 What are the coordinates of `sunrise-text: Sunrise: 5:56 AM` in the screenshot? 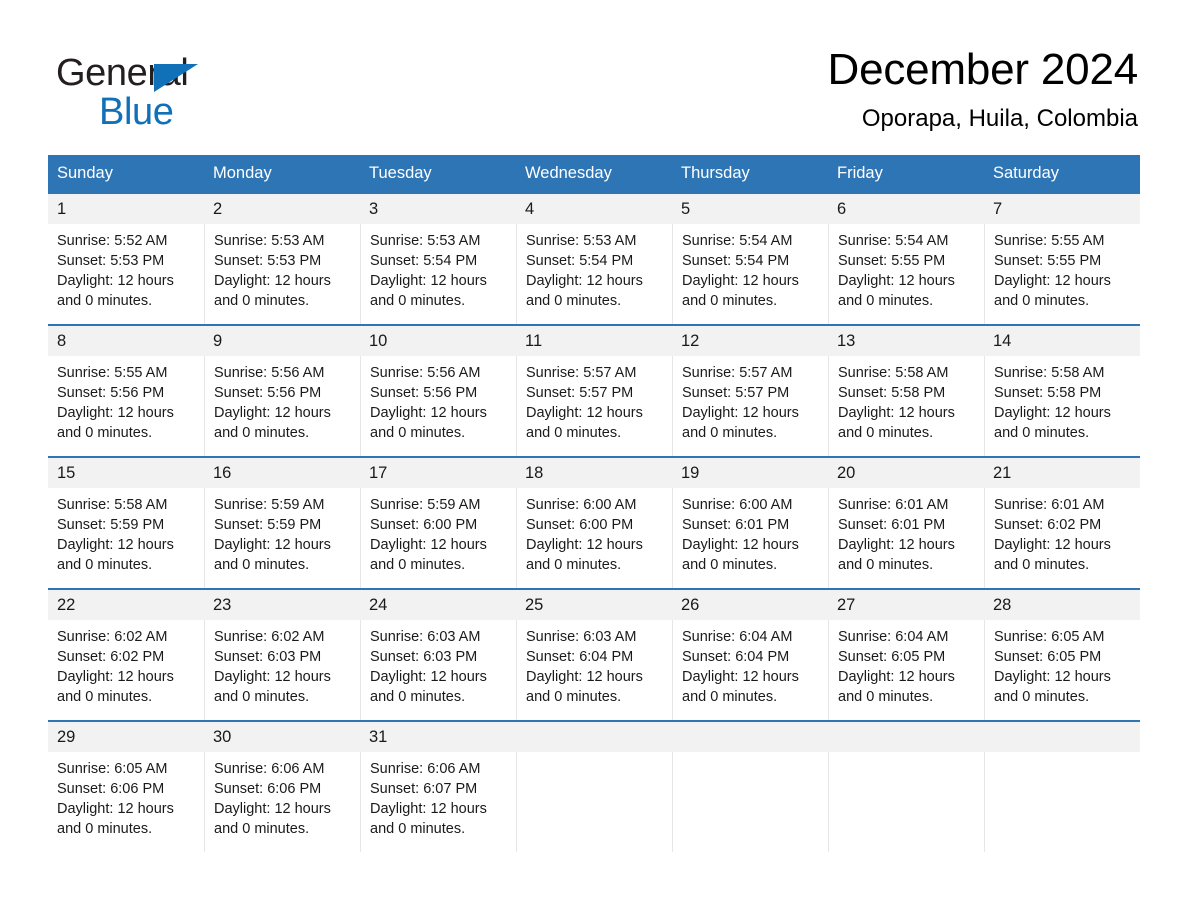 It's located at (425, 372).